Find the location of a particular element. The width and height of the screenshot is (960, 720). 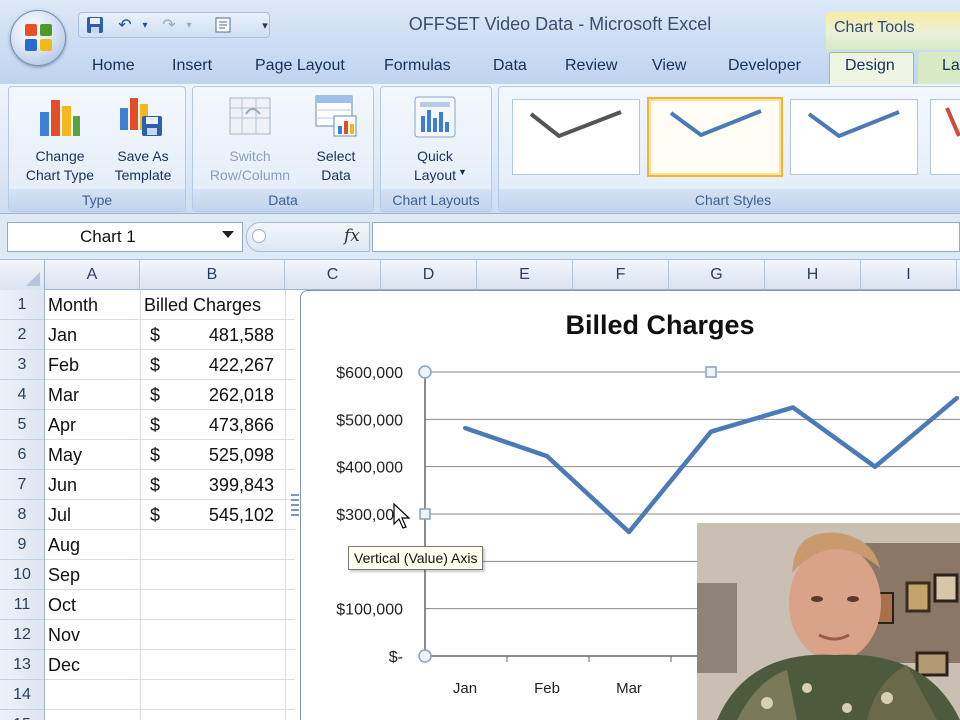

row-header-4: 4 is located at coordinates (22, 395).